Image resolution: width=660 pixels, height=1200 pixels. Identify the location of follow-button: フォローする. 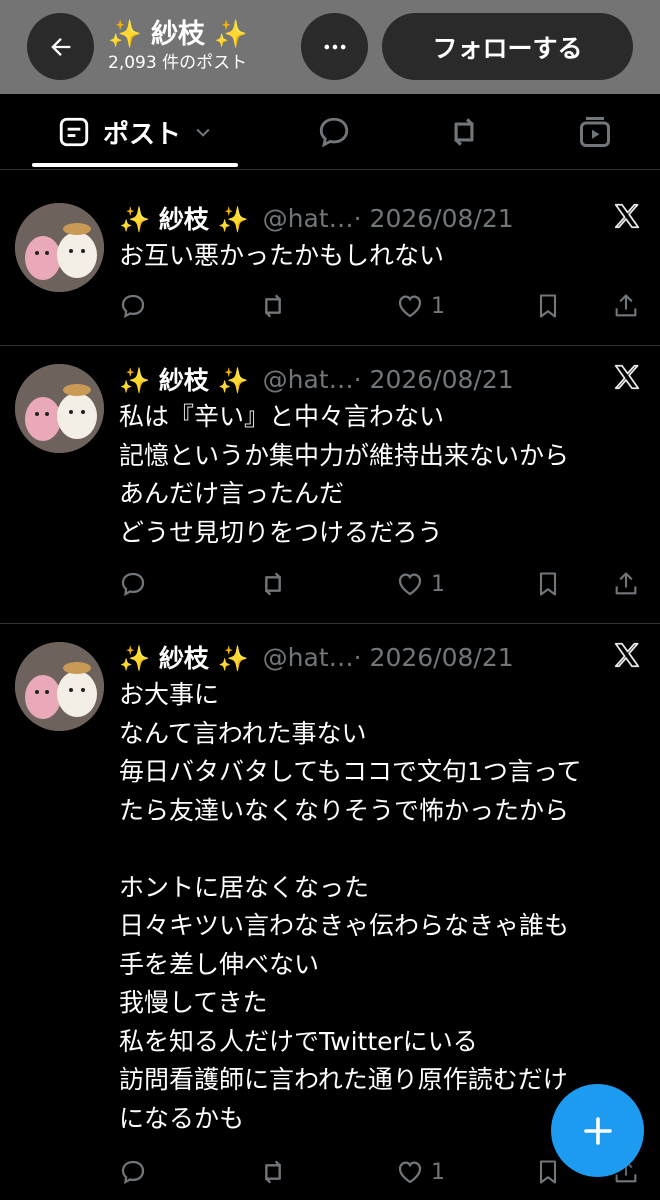
(507, 46).